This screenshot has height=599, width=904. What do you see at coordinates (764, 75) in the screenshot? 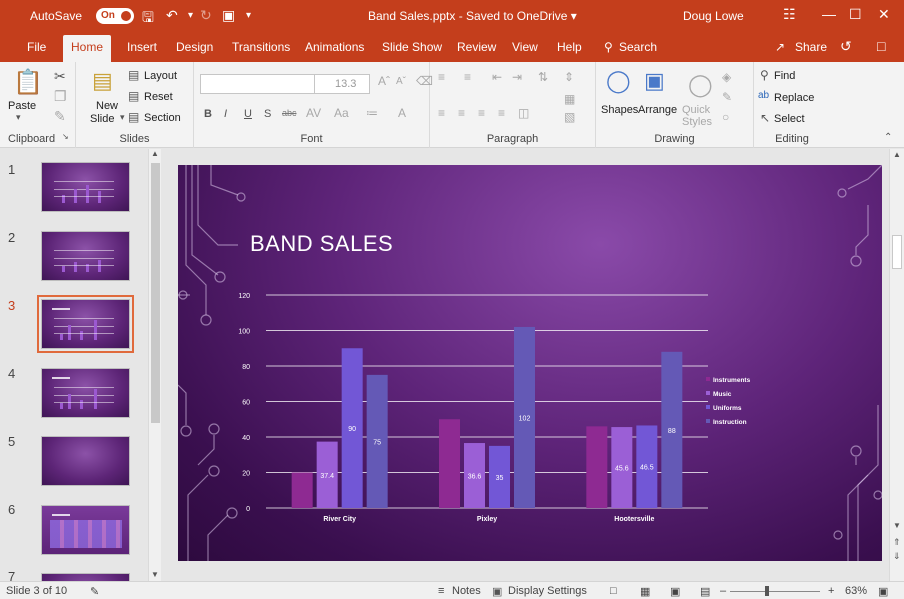
I see `find-icon: ⚲` at bounding box center [764, 75].